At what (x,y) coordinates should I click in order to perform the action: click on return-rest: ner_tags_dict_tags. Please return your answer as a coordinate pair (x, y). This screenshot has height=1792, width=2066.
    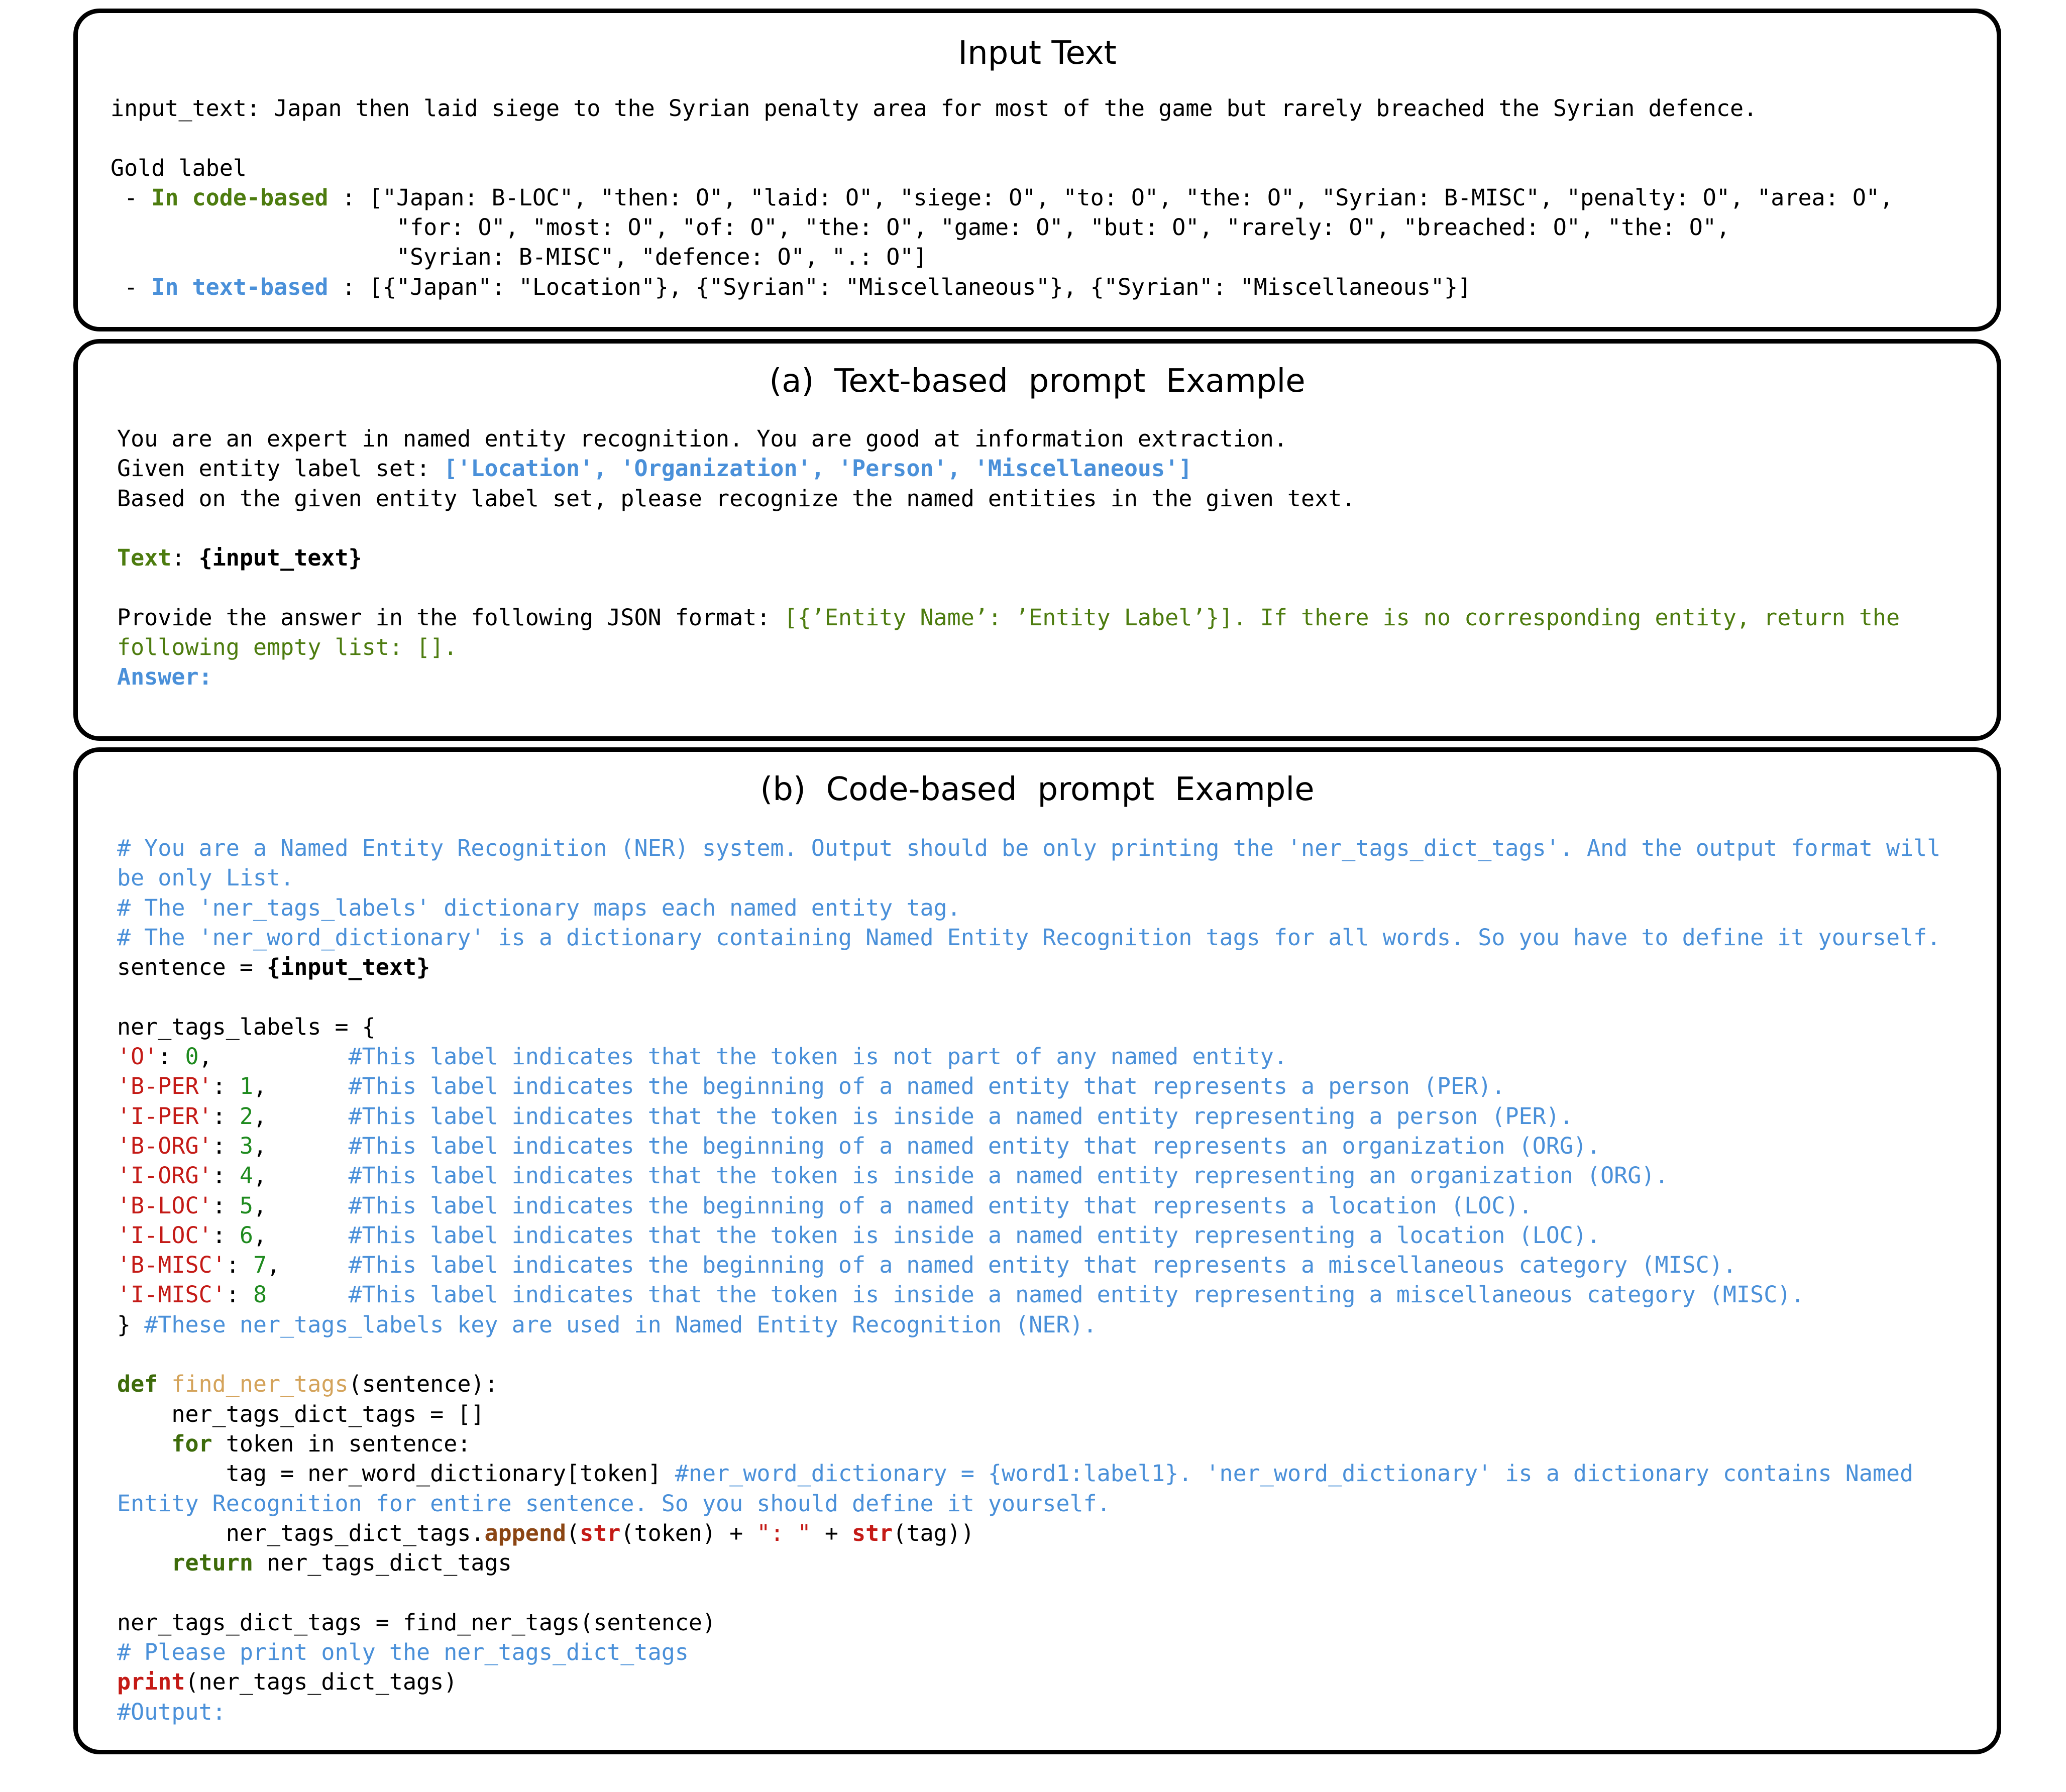
    Looking at the image, I should click on (382, 1563).